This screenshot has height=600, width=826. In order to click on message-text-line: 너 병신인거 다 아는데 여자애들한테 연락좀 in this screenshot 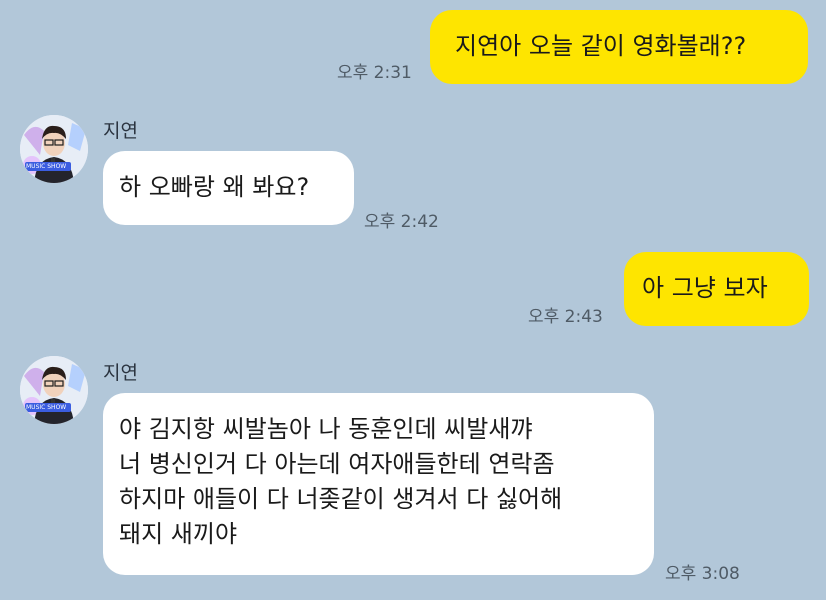, I will do `click(337, 464)`.